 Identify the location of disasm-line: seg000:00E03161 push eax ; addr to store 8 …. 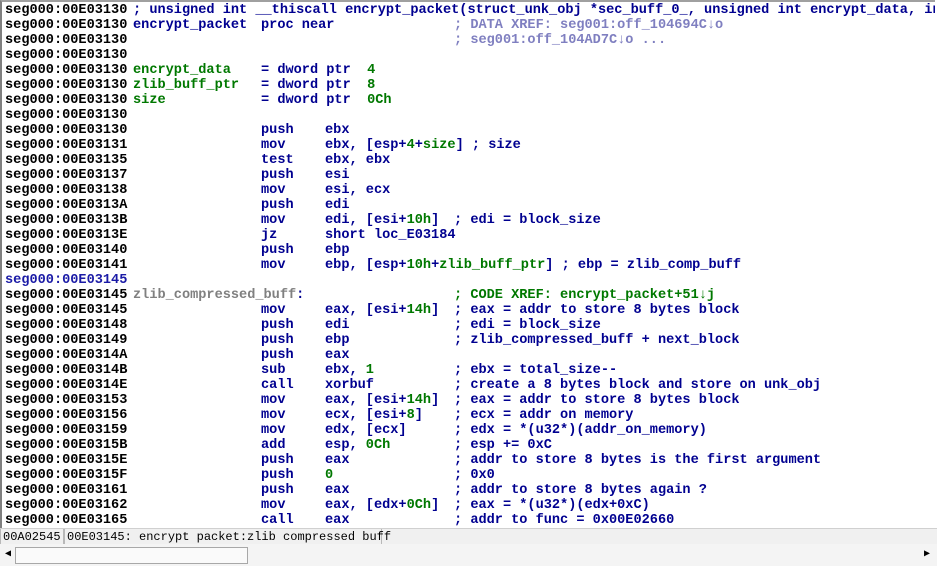
(468, 490).